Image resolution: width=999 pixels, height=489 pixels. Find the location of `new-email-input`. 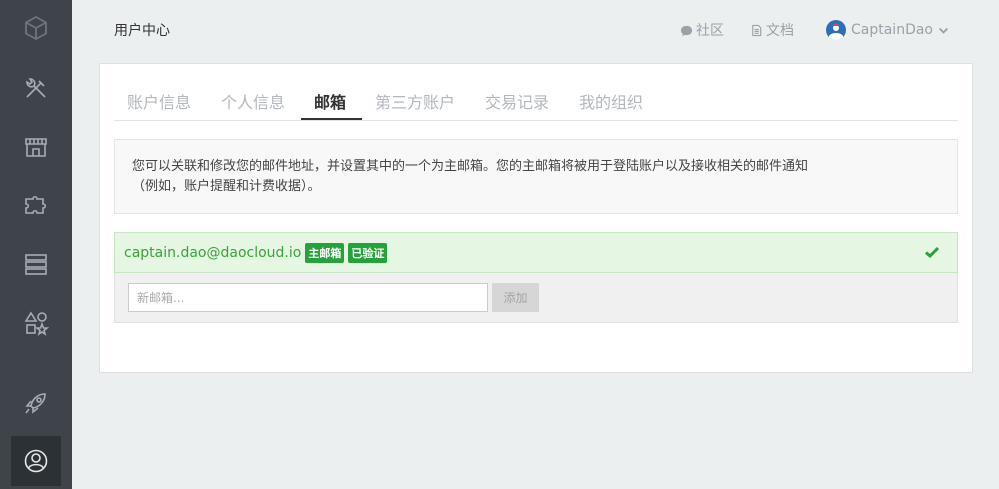

new-email-input is located at coordinates (308, 297).